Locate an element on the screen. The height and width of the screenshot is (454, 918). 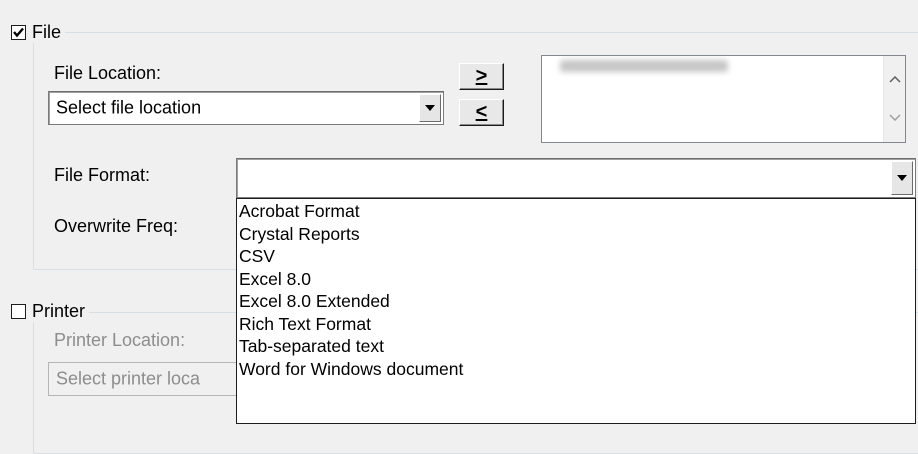
printer-group-header: Printer is located at coordinates (50, 311).